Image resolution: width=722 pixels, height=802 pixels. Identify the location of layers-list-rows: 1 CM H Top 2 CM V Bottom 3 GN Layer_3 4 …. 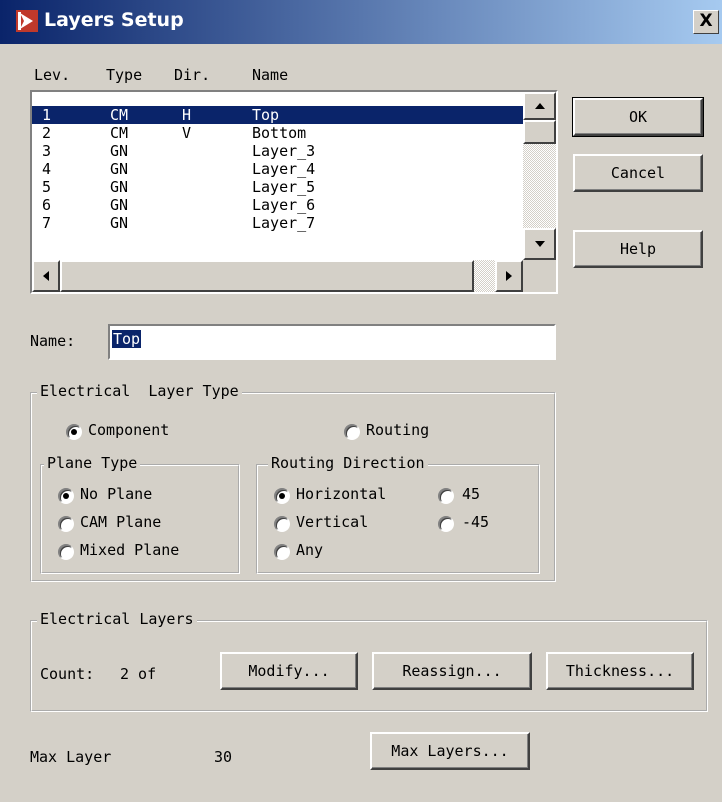
(277, 176).